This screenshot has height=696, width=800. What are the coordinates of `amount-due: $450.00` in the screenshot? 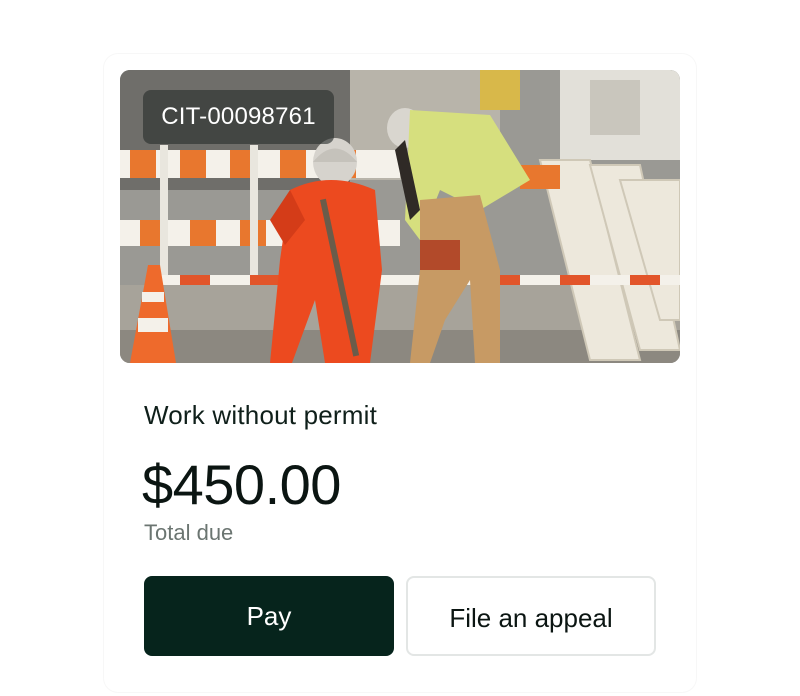 It's located at (241, 484).